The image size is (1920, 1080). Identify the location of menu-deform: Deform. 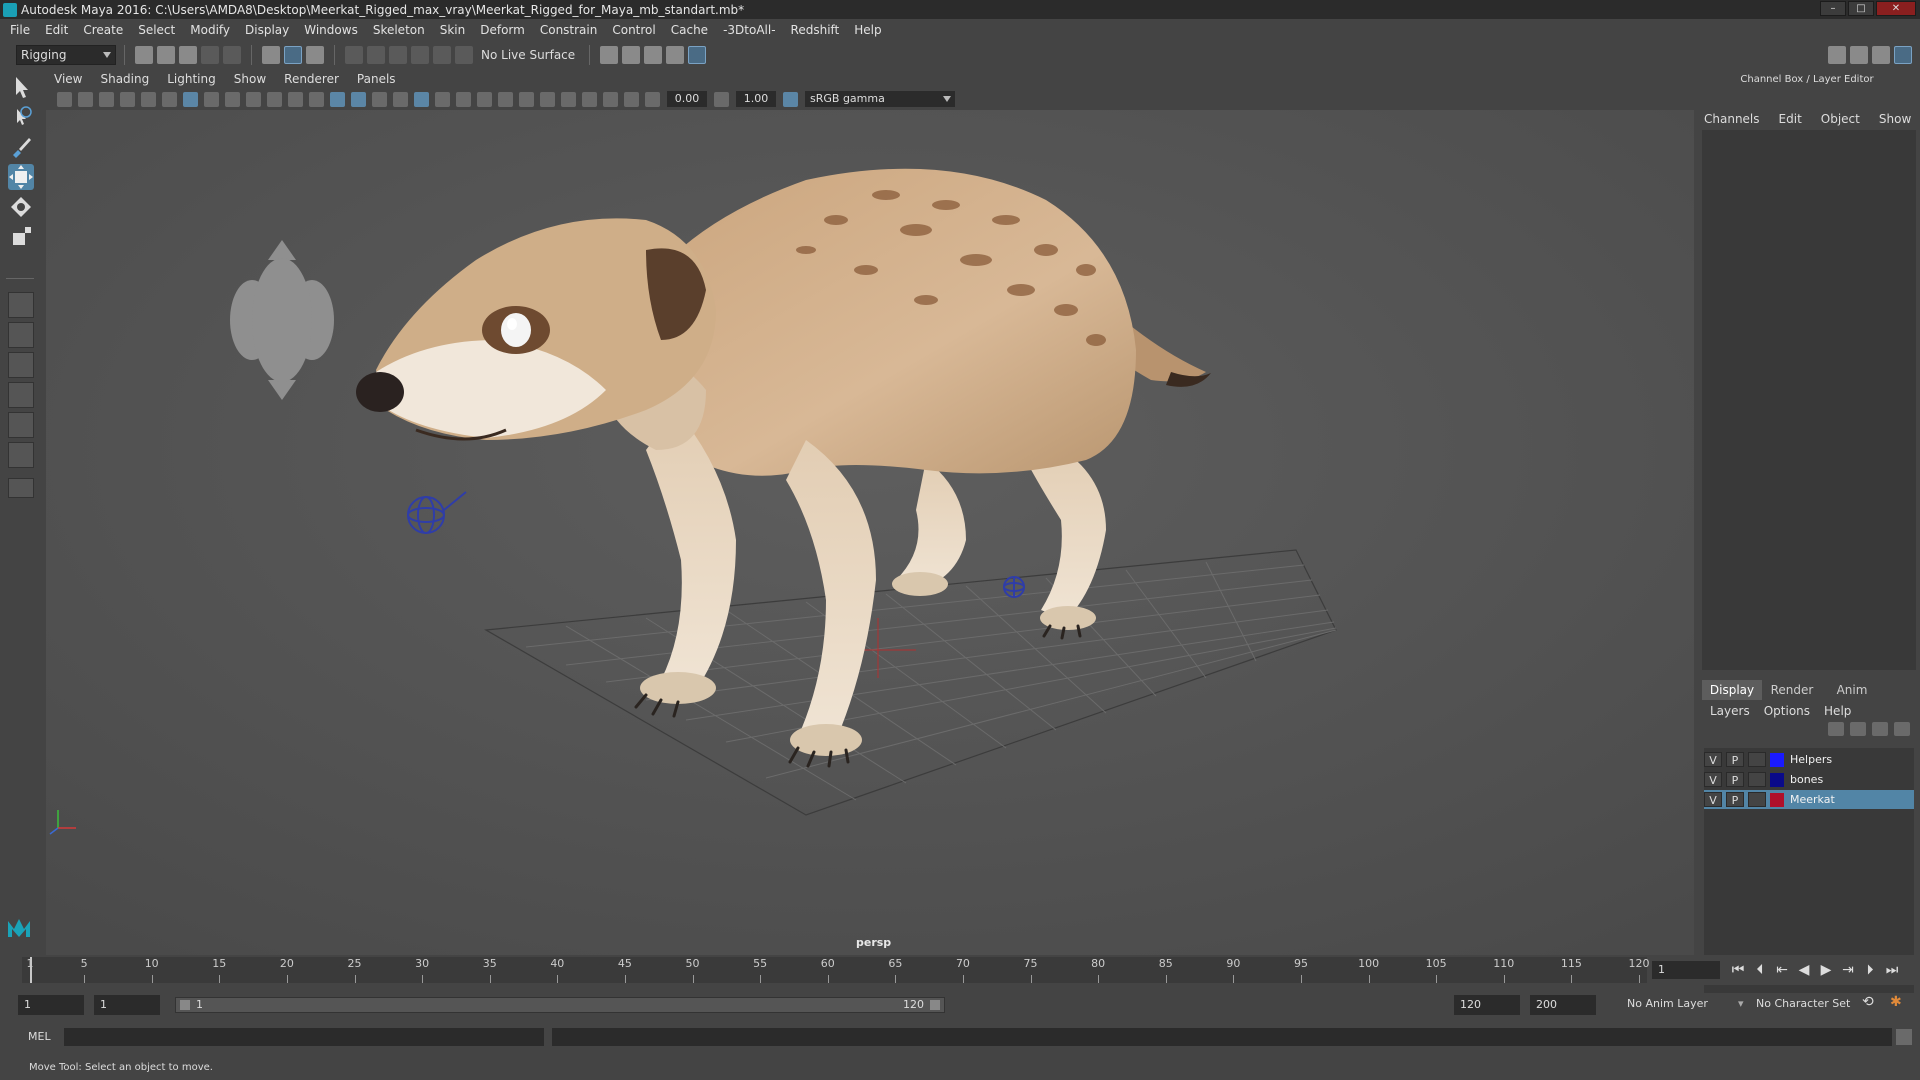
(502, 30).